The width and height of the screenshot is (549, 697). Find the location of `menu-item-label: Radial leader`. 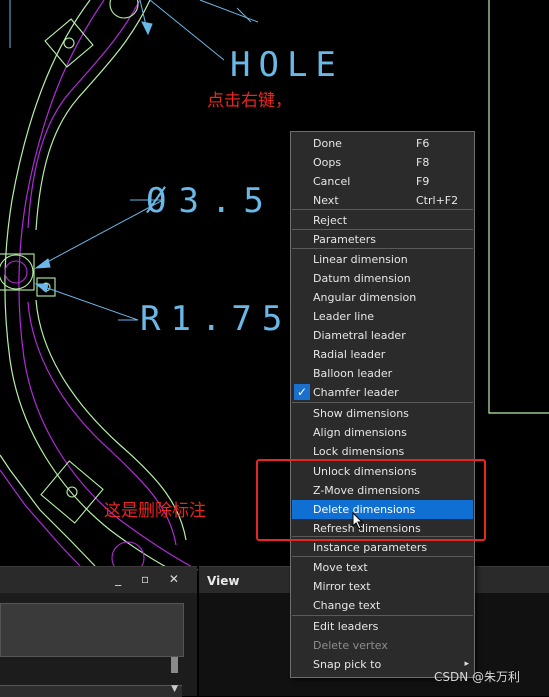

menu-item-label: Radial leader is located at coordinates (349, 354).